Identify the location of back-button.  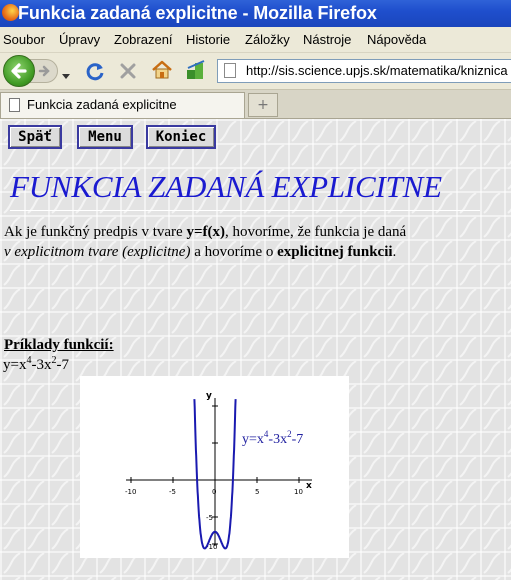
(19, 71).